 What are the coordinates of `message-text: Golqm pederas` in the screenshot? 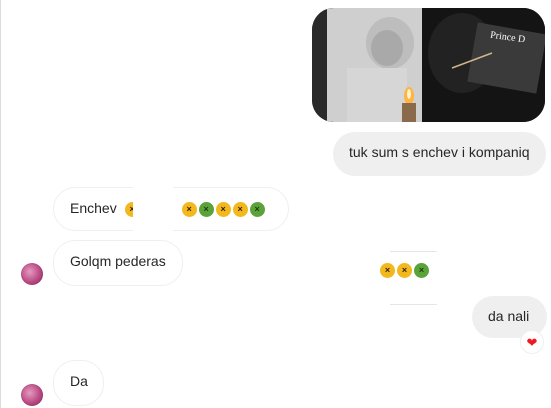 It's located at (118, 261).